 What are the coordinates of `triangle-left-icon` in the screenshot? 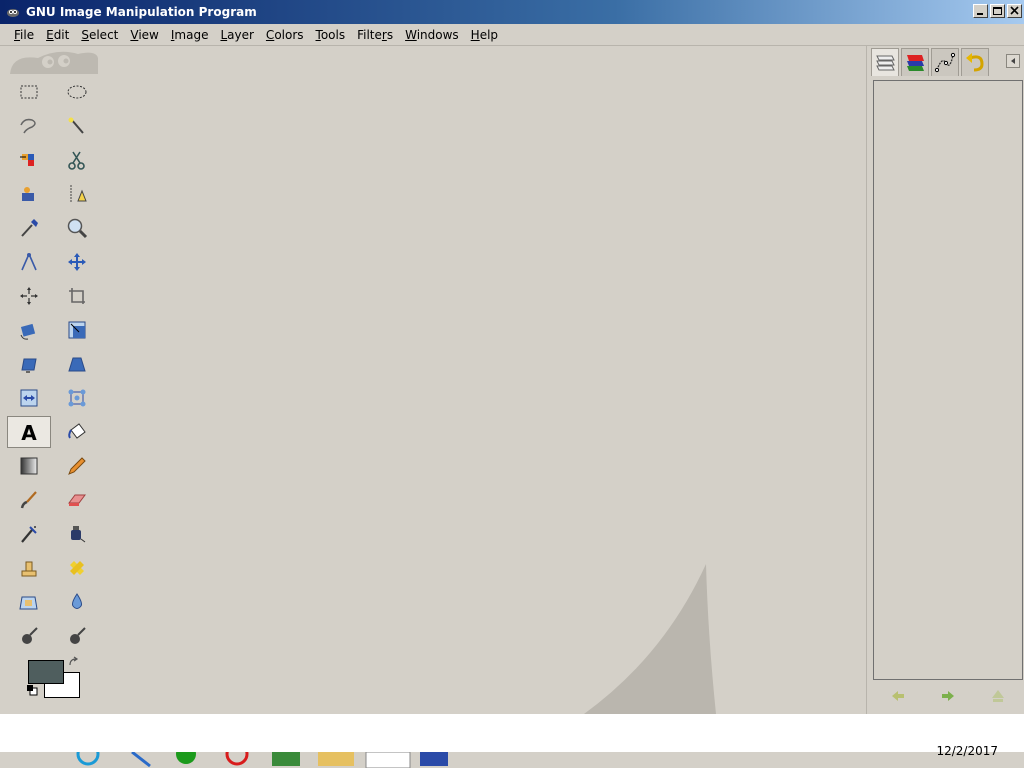 It's located at (1013, 61).